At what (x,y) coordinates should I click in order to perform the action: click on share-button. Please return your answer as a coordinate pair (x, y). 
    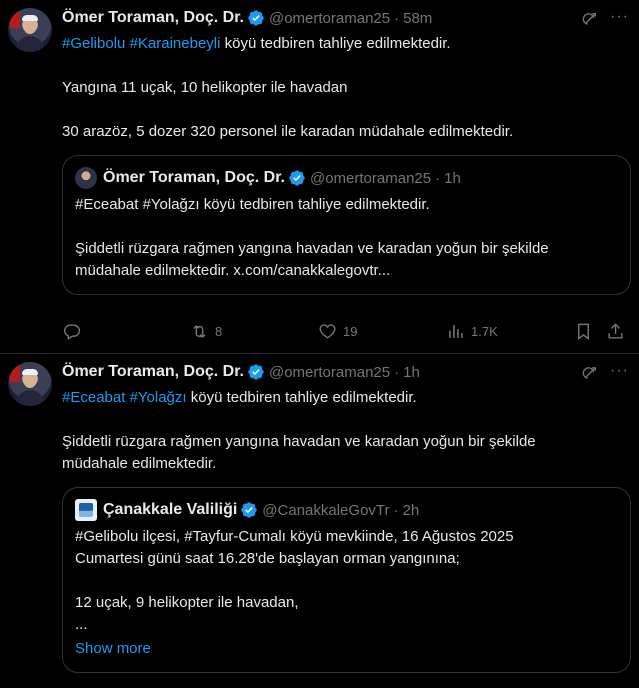
    Looking at the image, I should click on (615, 331).